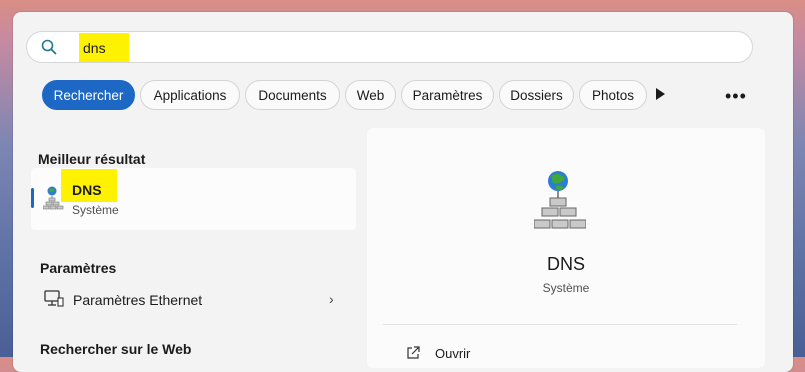 Image resolution: width=805 pixels, height=372 pixels. What do you see at coordinates (49, 47) in the screenshot?
I see `search-icon` at bounding box center [49, 47].